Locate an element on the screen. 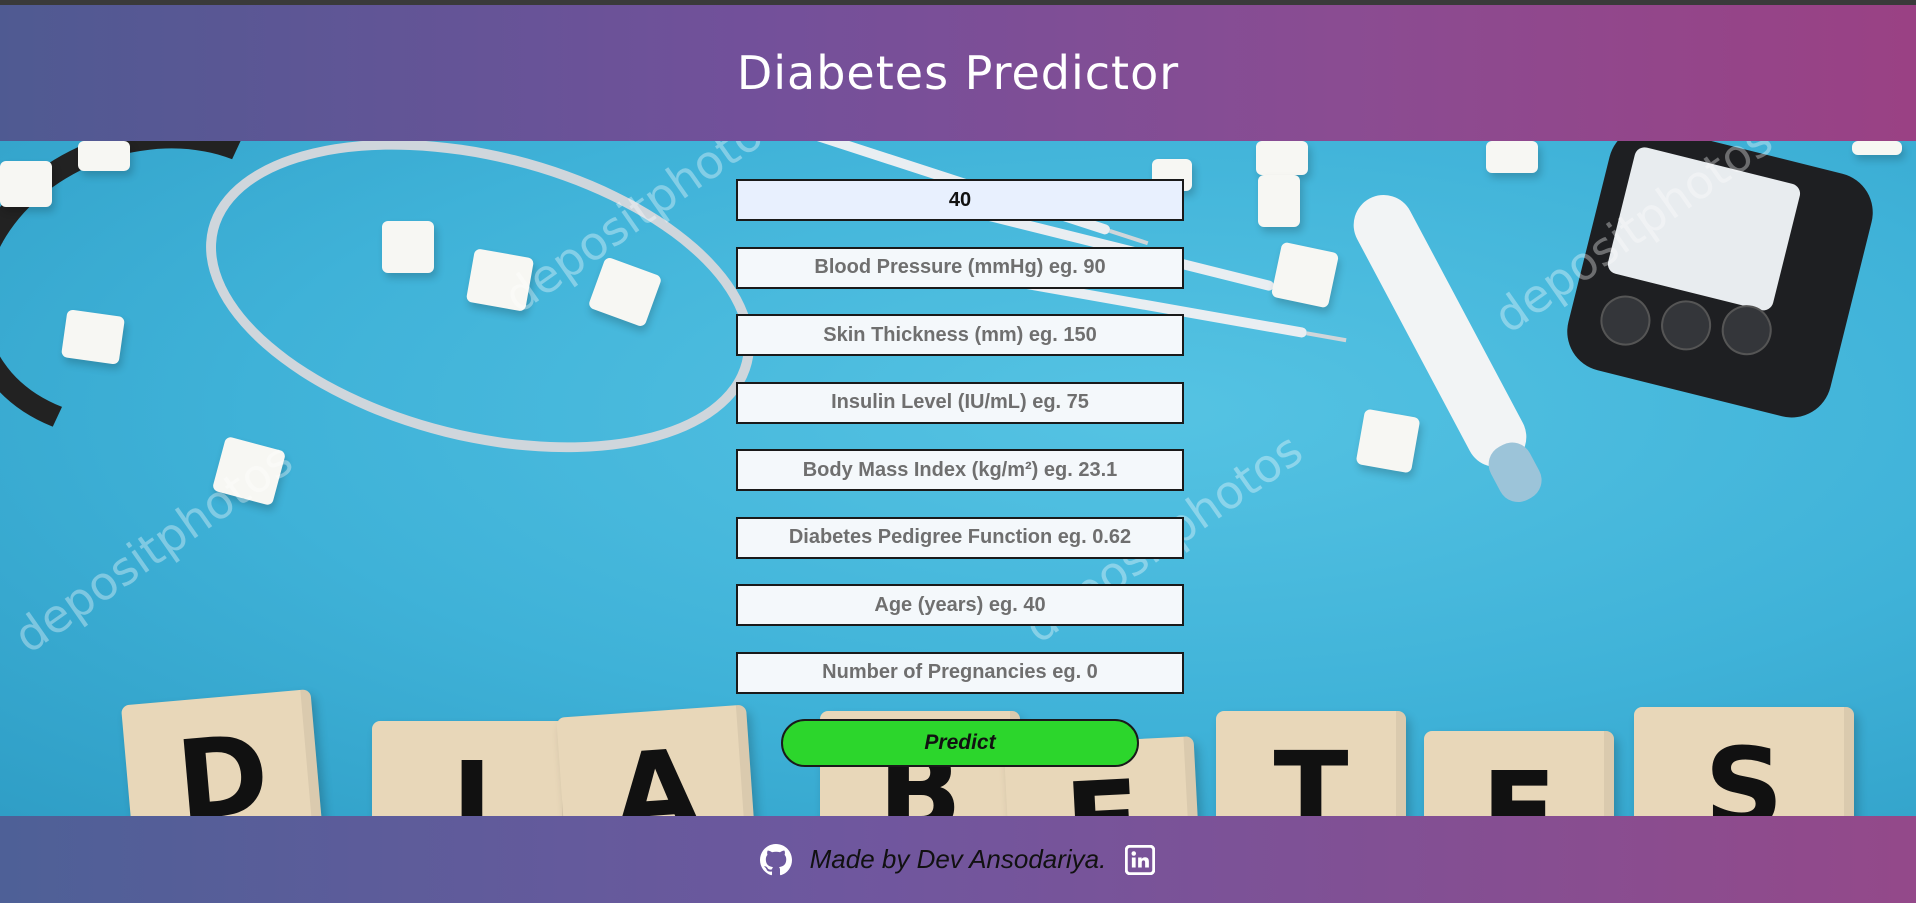 Image resolution: width=1916 pixels, height=903 pixels. author-credit: Made by Dev Ansodariya. is located at coordinates (958, 859).